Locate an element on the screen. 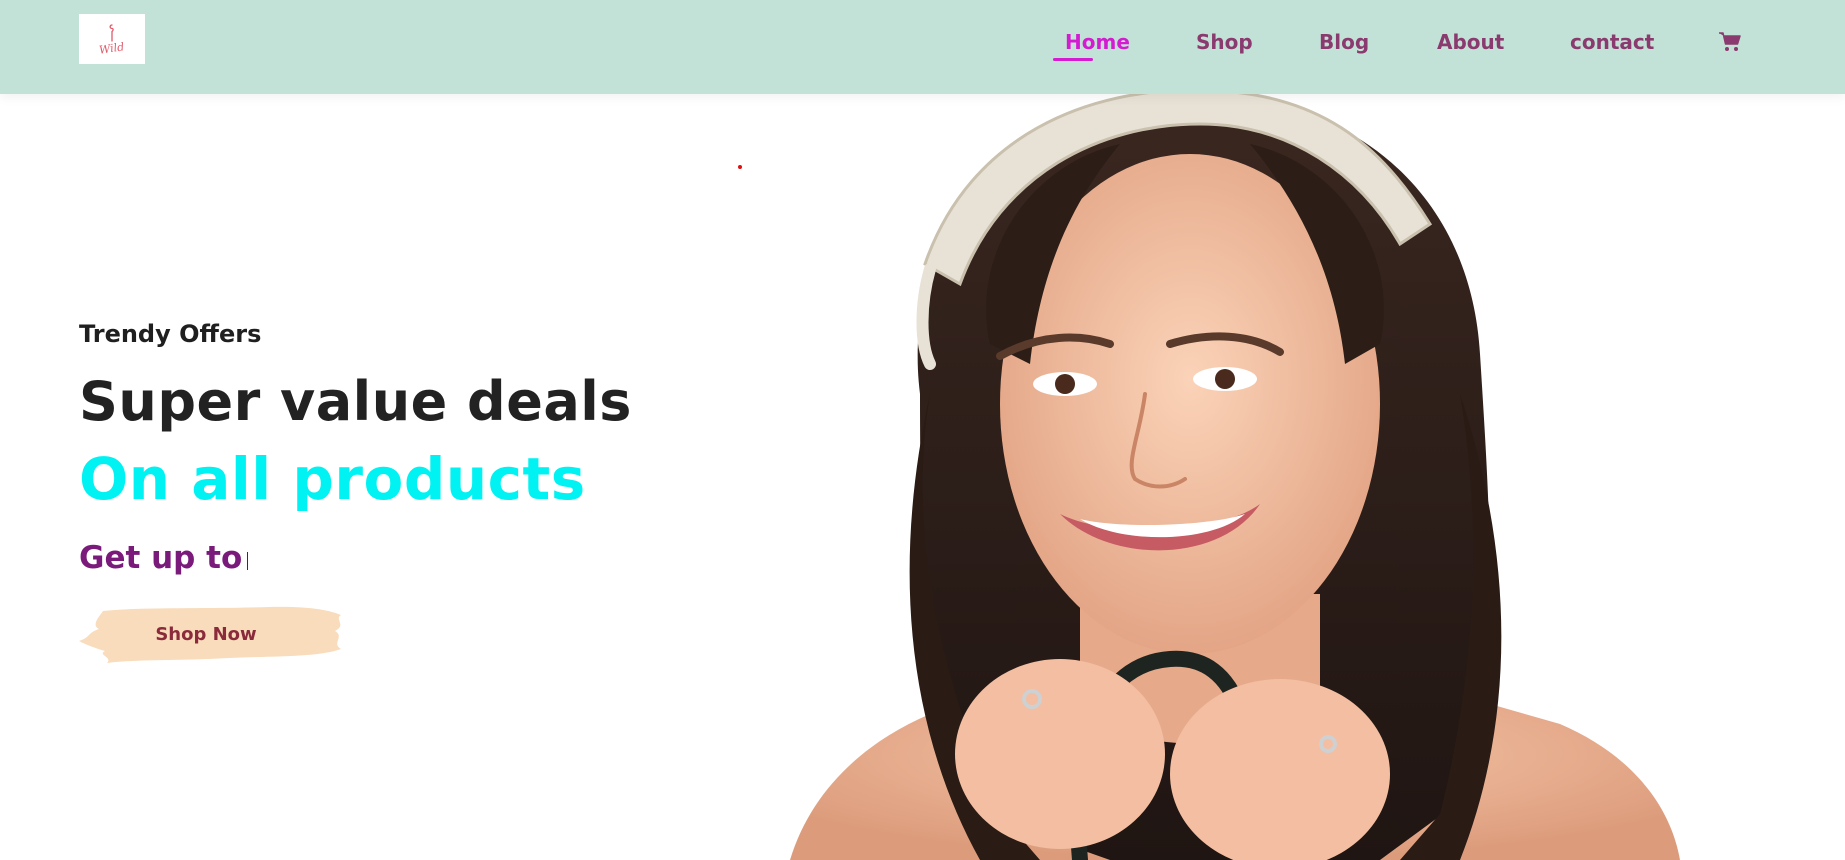  shop-now-button: Shop Now is located at coordinates (215, 634).